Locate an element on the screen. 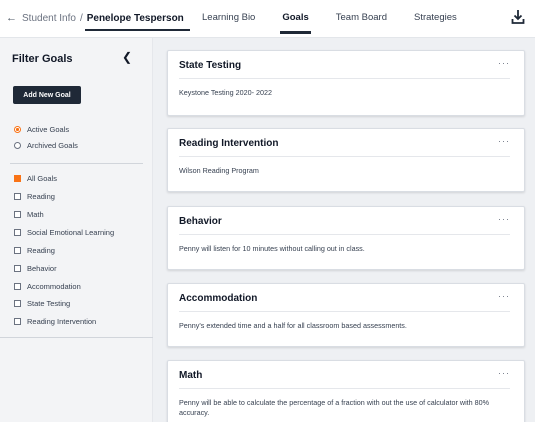 The image size is (535, 422). arrow-left-icon: ← is located at coordinates (11, 18).